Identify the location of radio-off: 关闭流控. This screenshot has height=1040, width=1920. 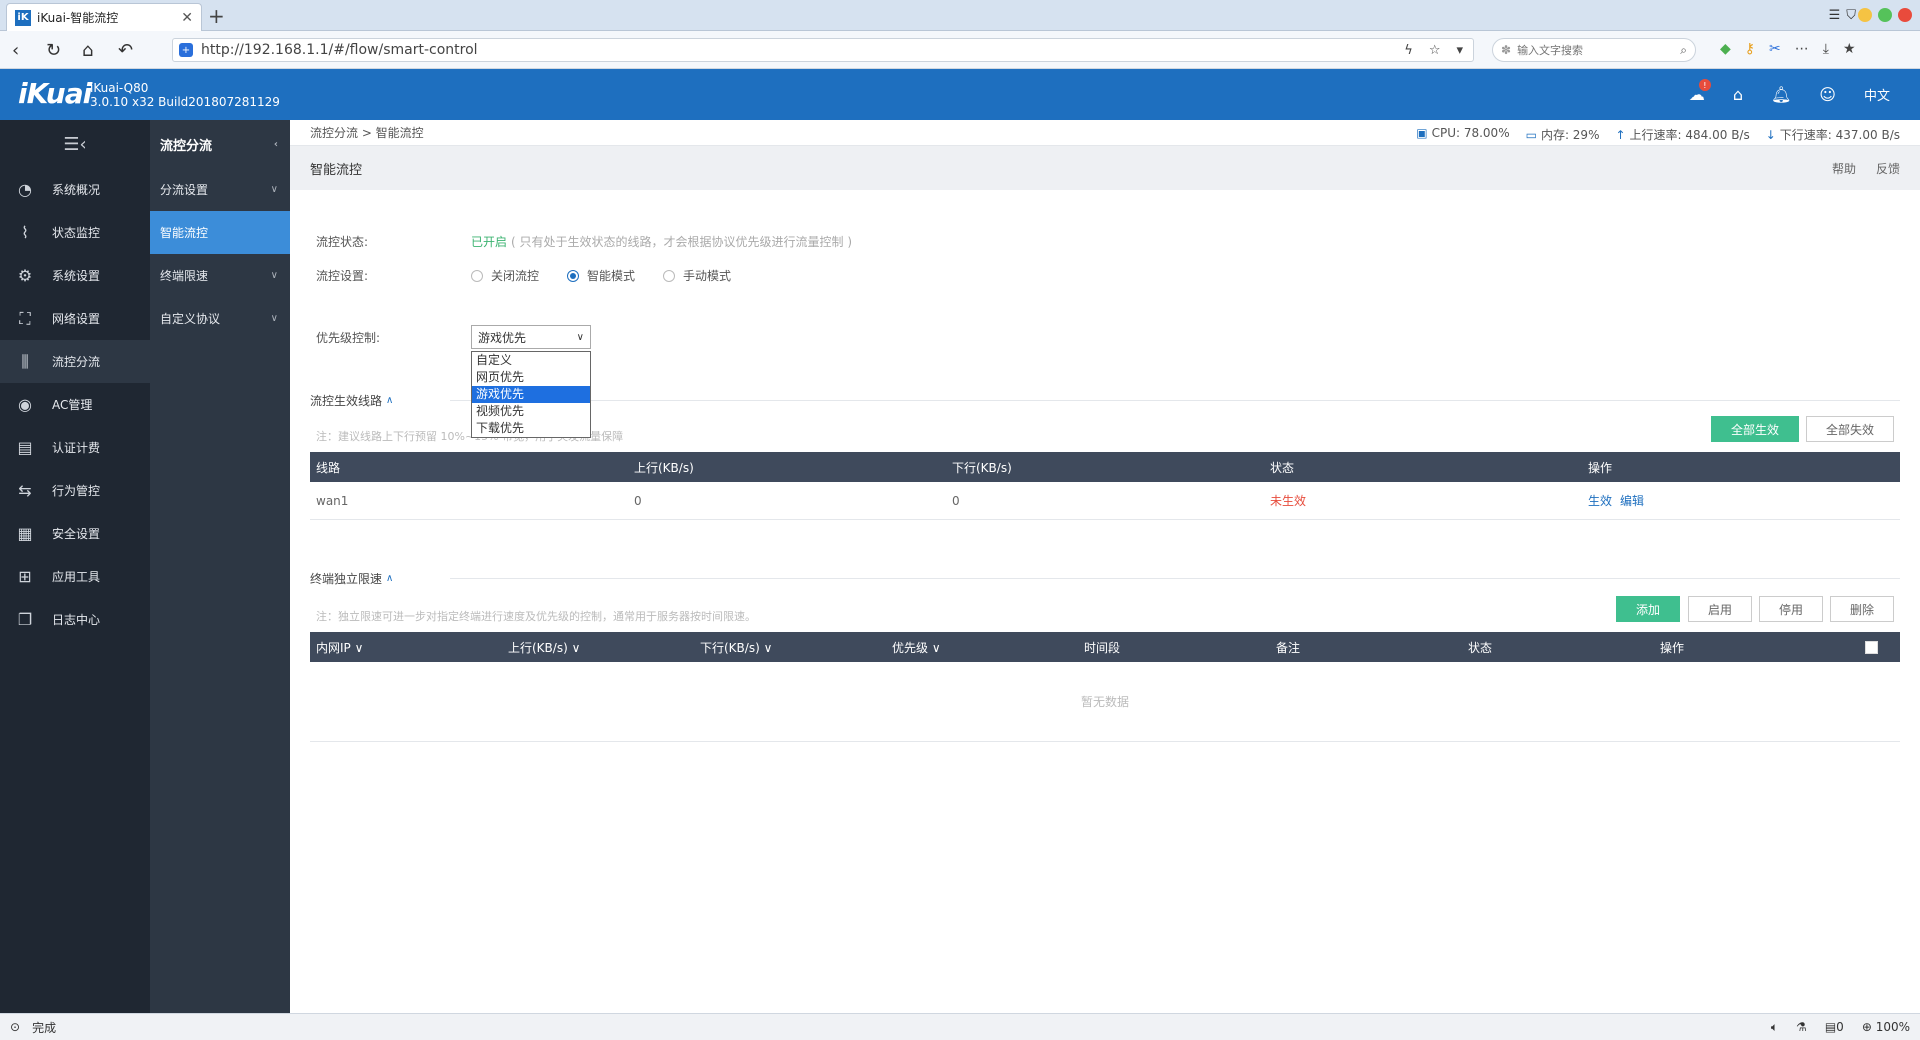
(505, 275).